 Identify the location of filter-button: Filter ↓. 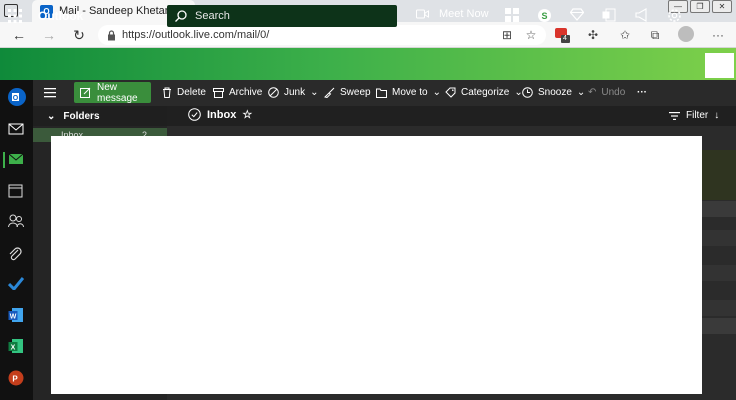
(694, 115).